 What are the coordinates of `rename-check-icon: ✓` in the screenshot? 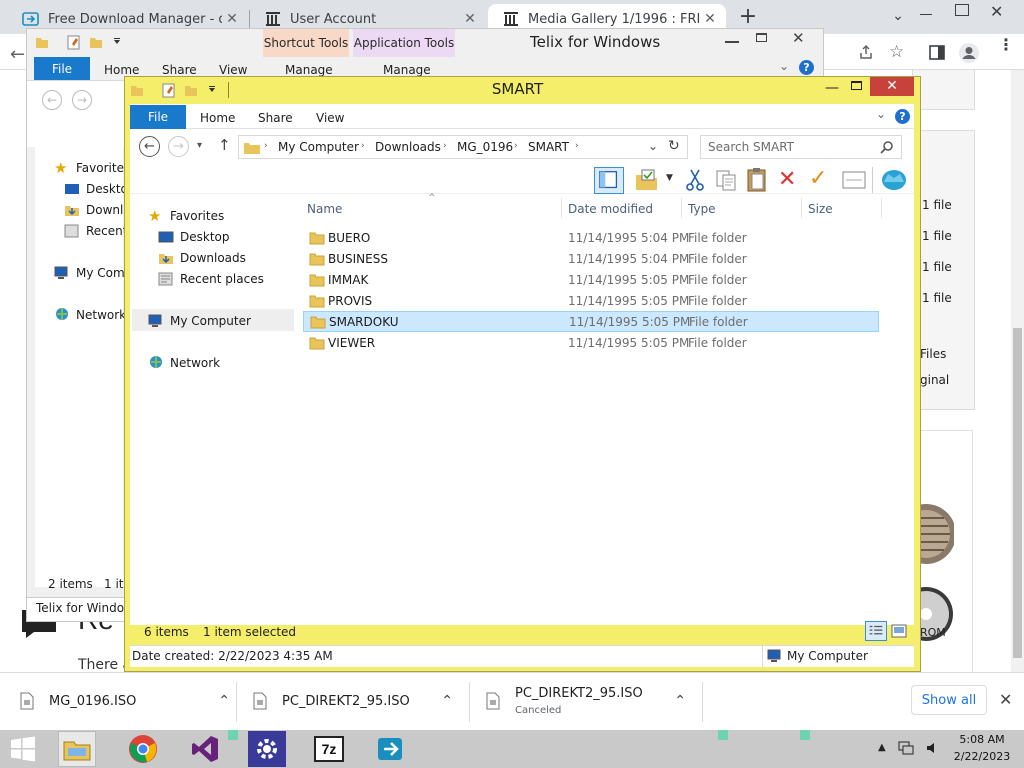 It's located at (818, 178).